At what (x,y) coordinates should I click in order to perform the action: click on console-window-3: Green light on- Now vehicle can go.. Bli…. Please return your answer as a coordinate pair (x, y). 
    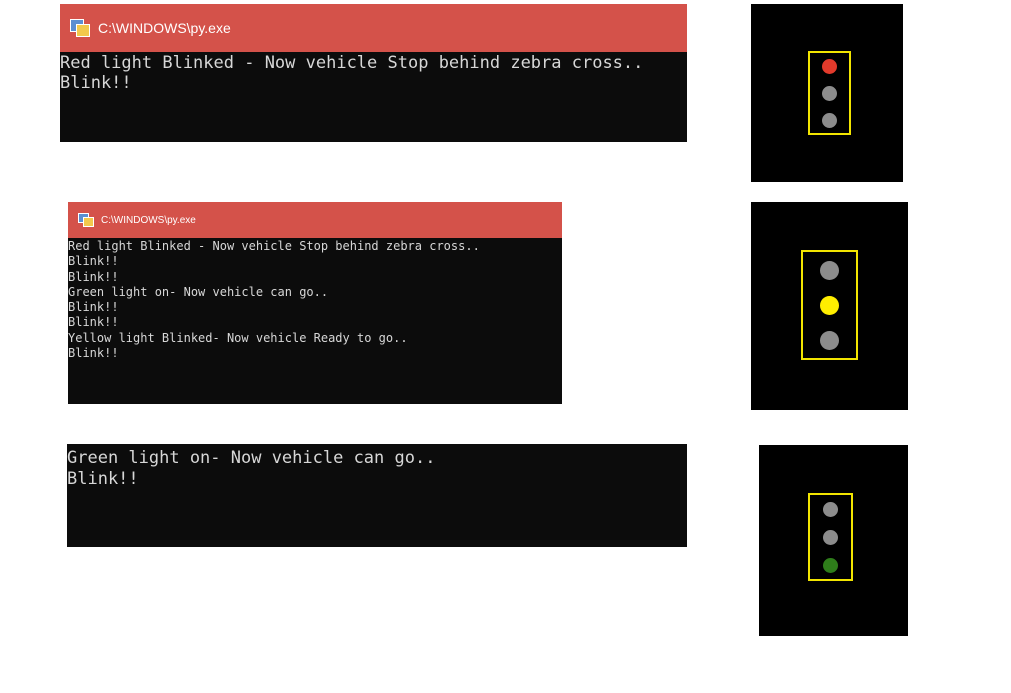
    Looking at the image, I should click on (377, 495).